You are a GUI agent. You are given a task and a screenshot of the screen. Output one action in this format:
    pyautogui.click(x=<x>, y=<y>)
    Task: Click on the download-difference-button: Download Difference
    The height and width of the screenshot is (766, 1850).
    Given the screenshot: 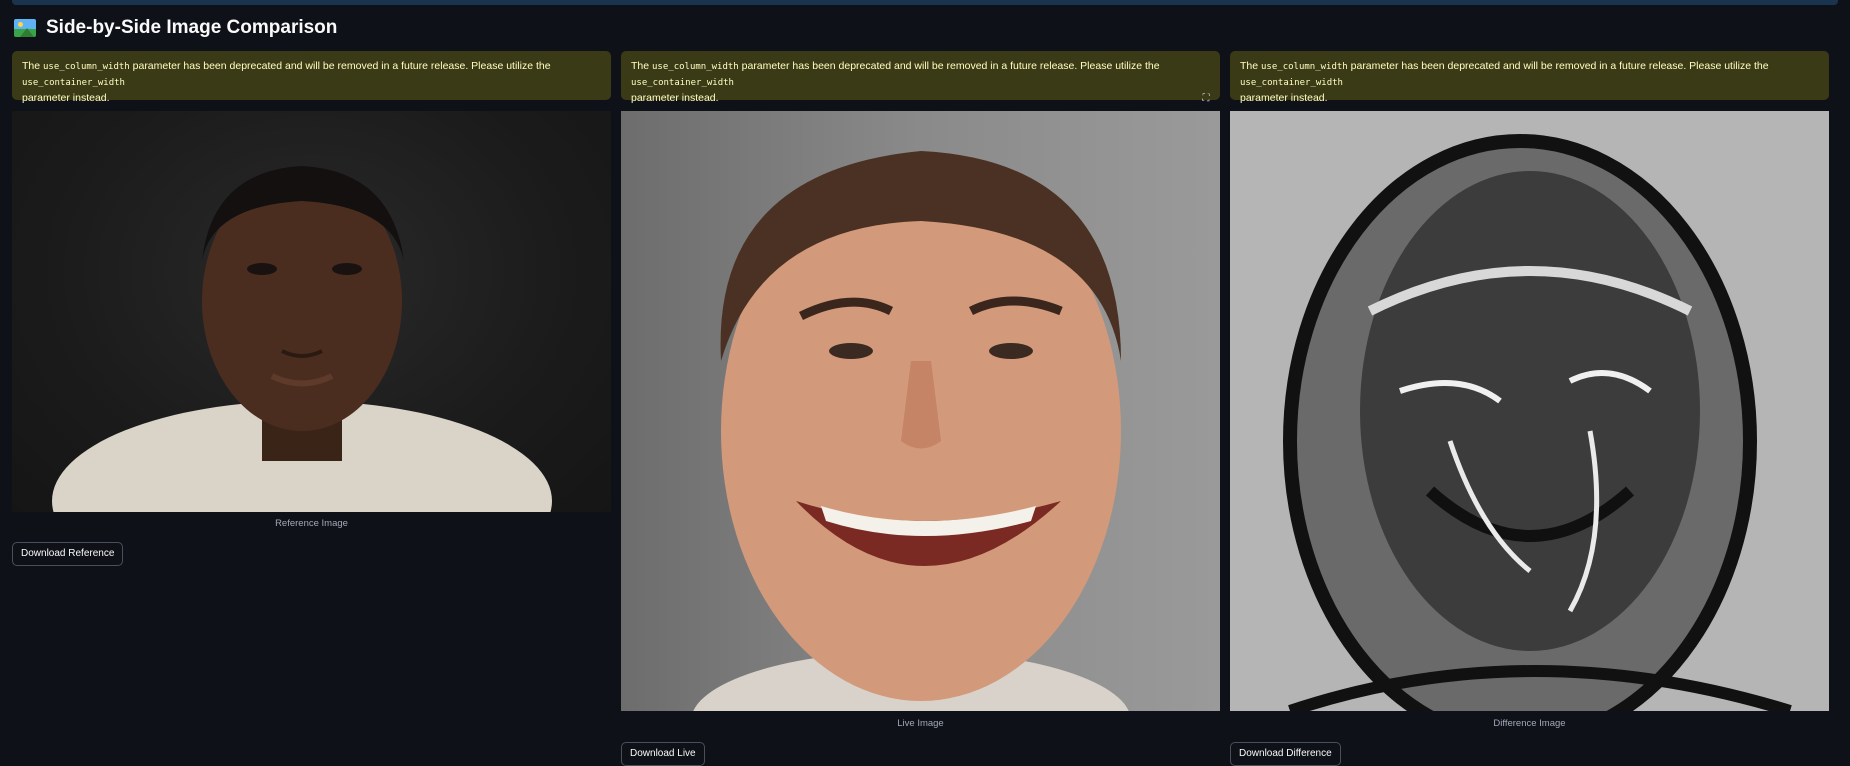 What is the action you would take?
    pyautogui.click(x=1285, y=754)
    